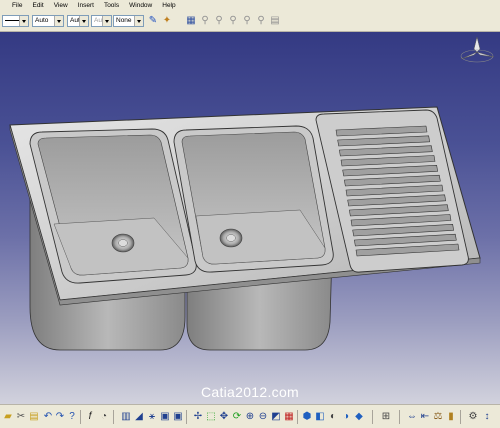 The height and width of the screenshot is (428, 500). What do you see at coordinates (275, 21) in the screenshot?
I see `grid-icon: ▤` at bounding box center [275, 21].